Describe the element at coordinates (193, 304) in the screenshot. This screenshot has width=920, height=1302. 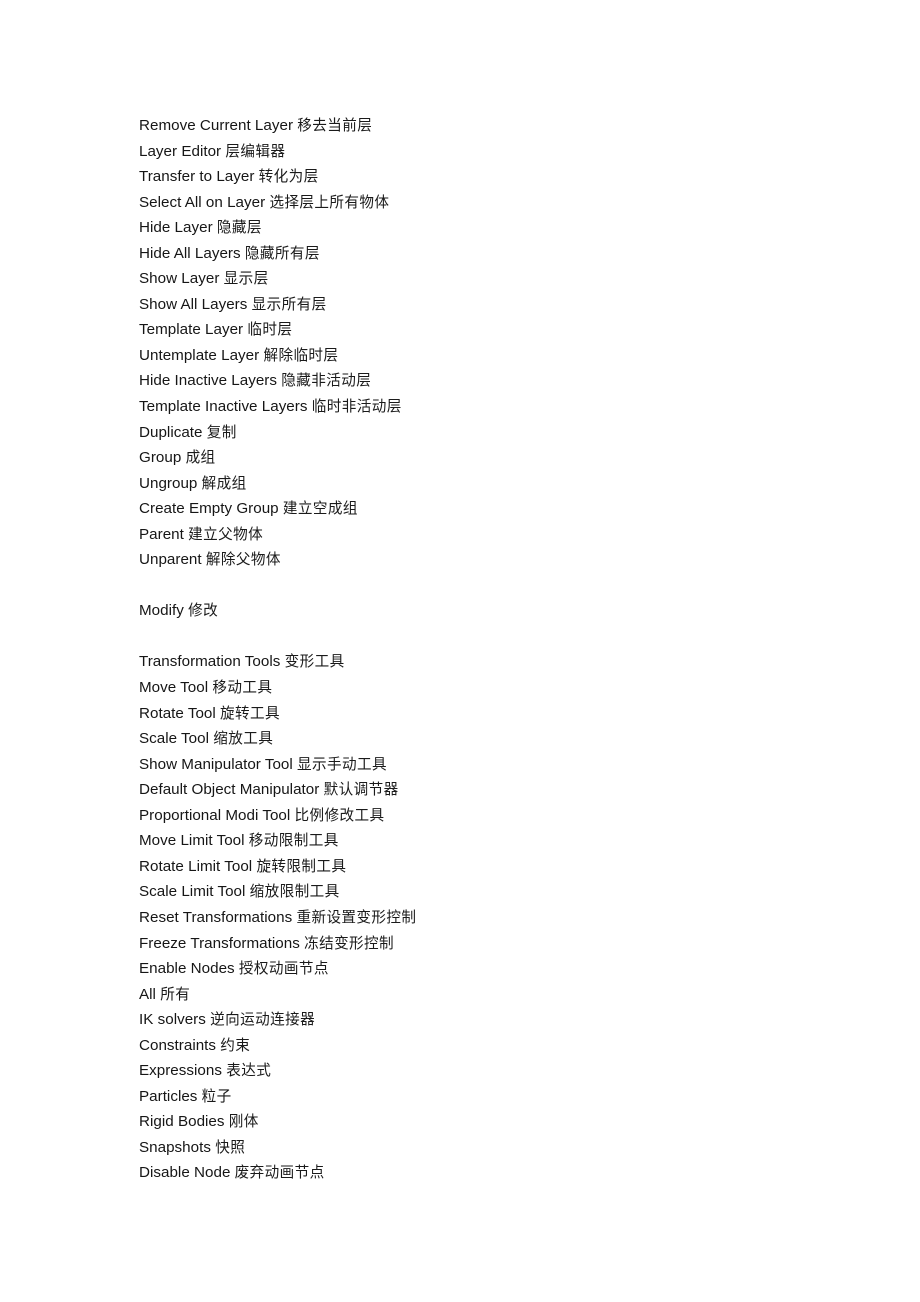
I see `term-english: Show All Layers` at that location.